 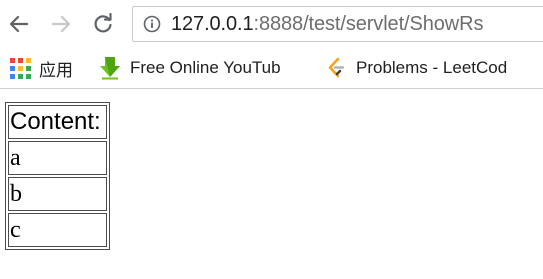 I want to click on green-download-arrow-icon, so click(x=110, y=68).